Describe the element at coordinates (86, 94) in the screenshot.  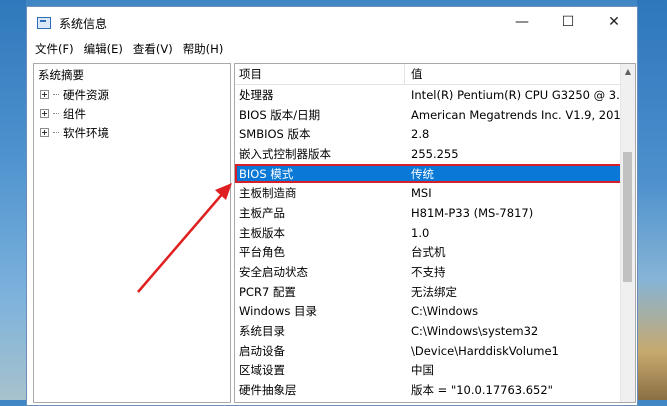
I see `tree-item-label: 硬件资源` at that location.